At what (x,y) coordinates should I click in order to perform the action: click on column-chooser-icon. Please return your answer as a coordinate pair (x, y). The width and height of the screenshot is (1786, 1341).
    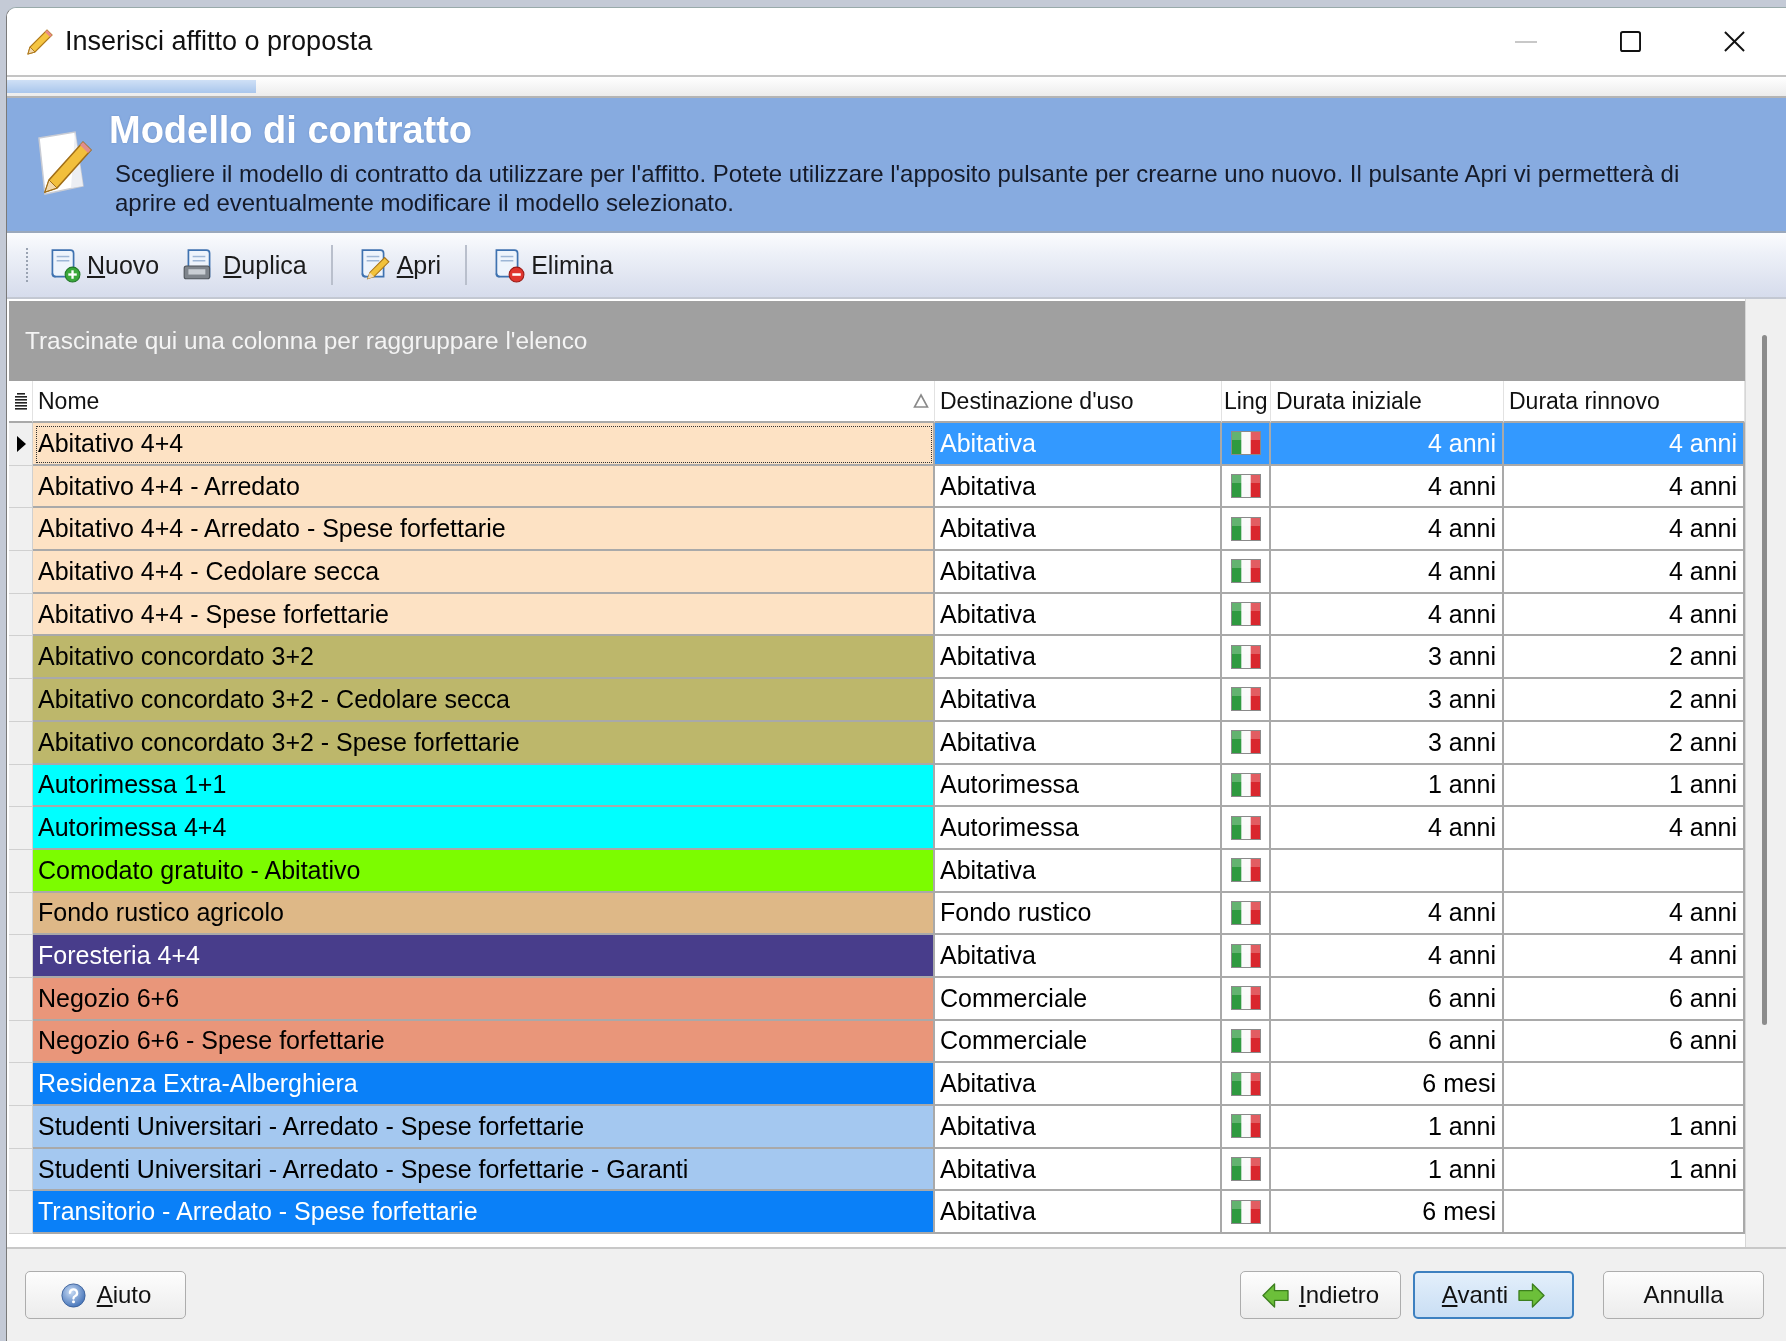
    Looking at the image, I should click on (20, 401).